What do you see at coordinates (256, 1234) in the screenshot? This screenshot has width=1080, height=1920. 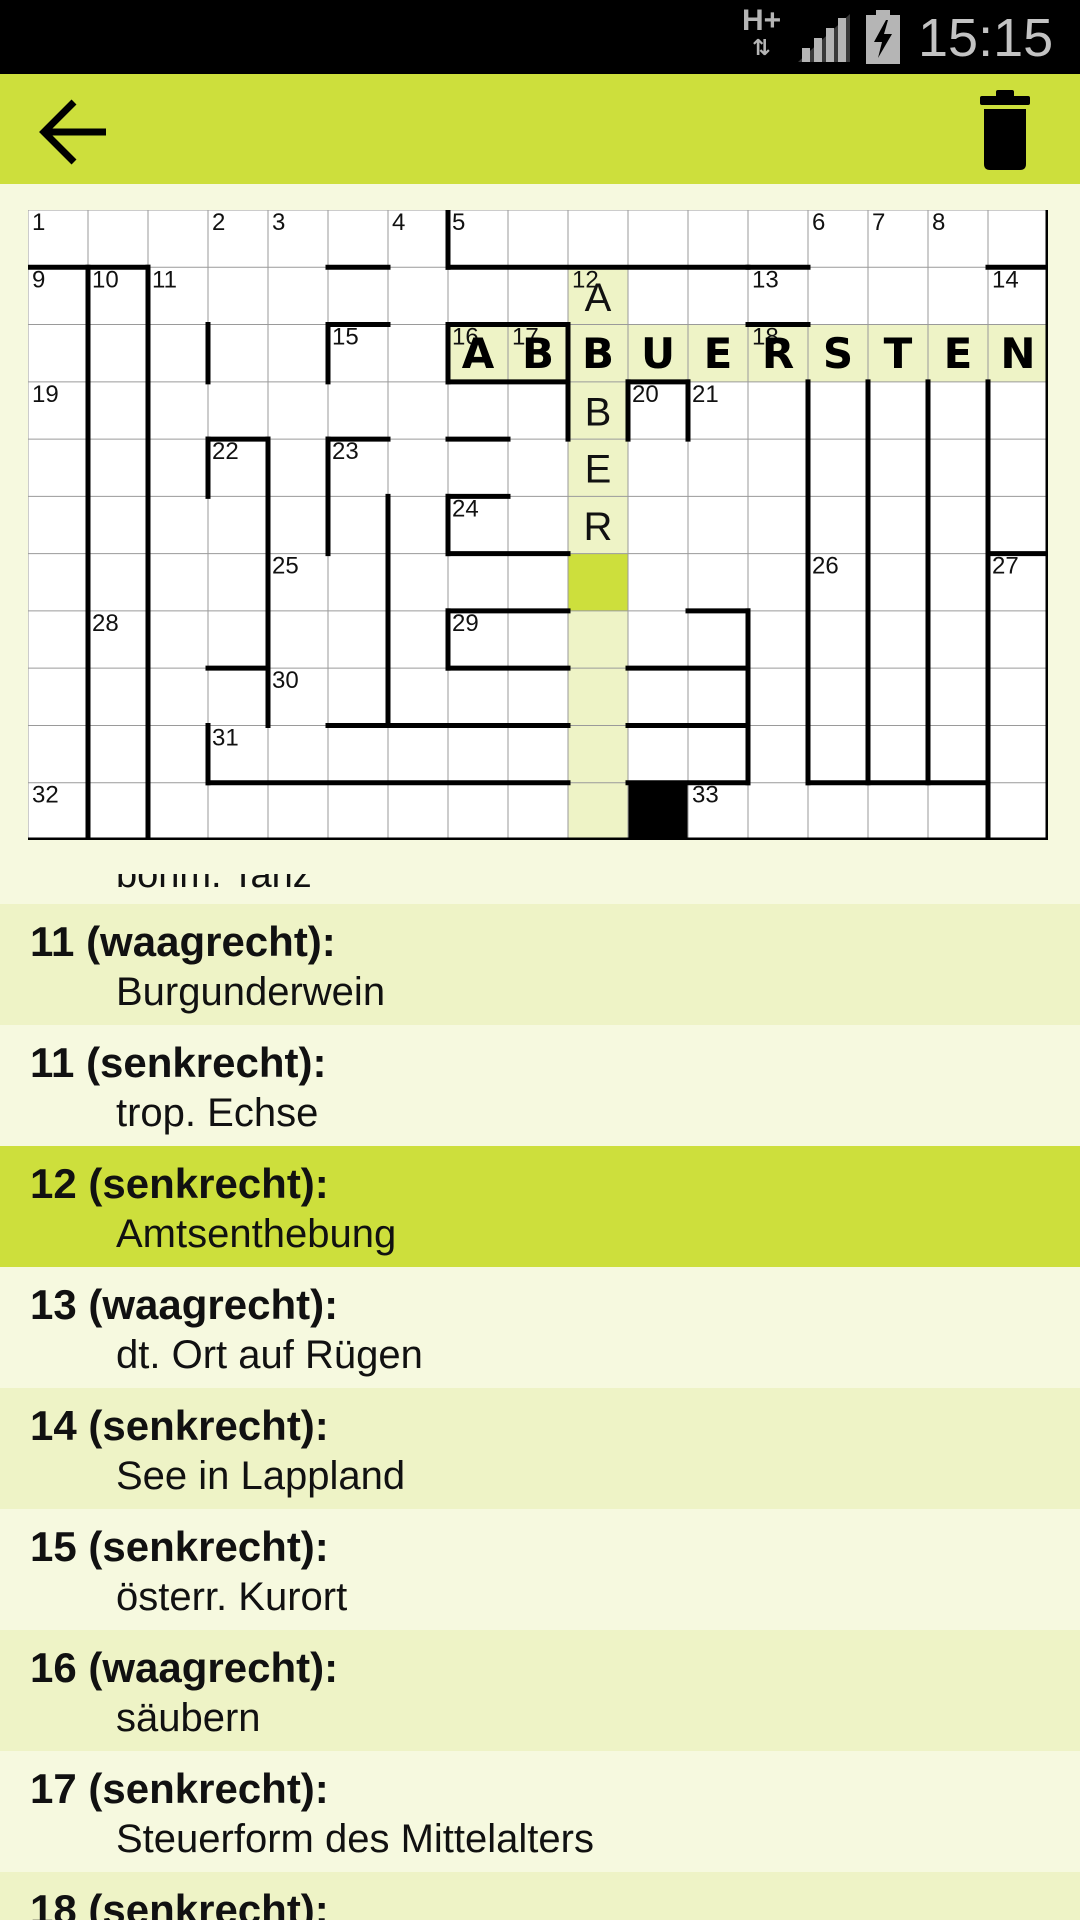 I see `clue-text: Amtsenthebung` at bounding box center [256, 1234].